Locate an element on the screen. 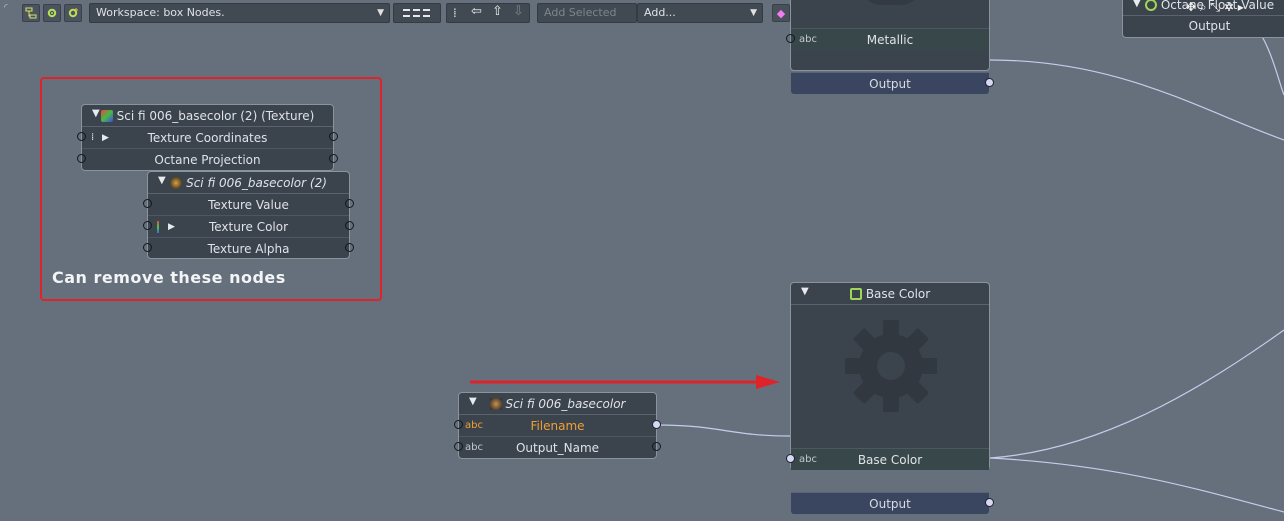  viewport-tools: ✥ ⌕ ⤡ ✲ ▸ is located at coordinates (1215, 7).